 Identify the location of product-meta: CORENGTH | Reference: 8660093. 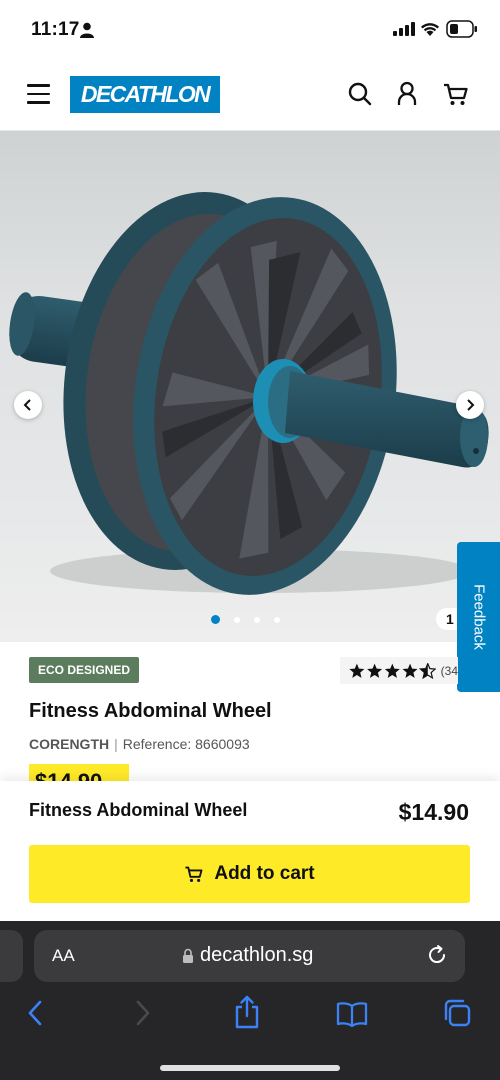
(139, 744).